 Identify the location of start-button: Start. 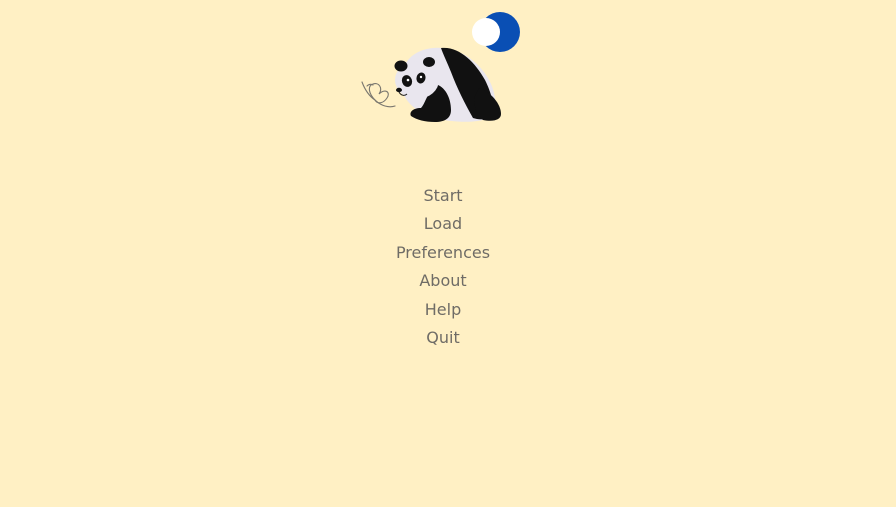
(442, 196).